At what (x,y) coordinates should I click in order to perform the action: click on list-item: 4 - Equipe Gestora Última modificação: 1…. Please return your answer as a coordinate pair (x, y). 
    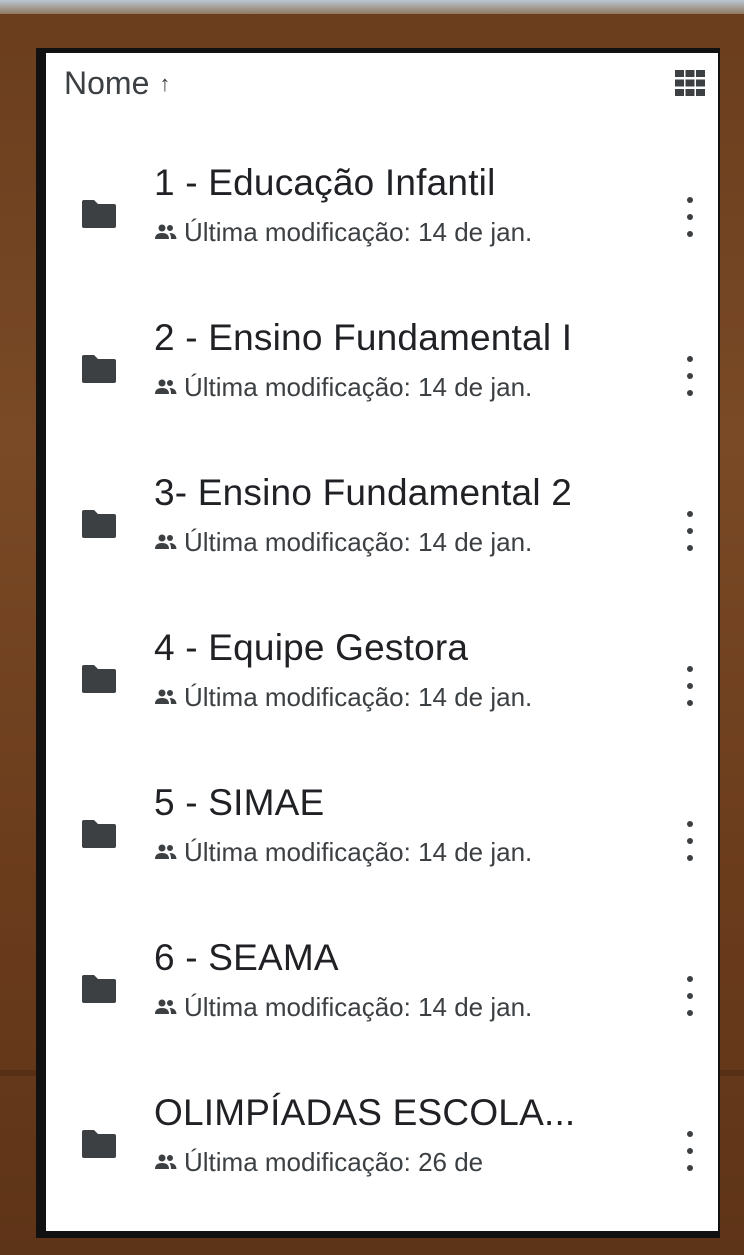
    Looking at the image, I should click on (382, 703).